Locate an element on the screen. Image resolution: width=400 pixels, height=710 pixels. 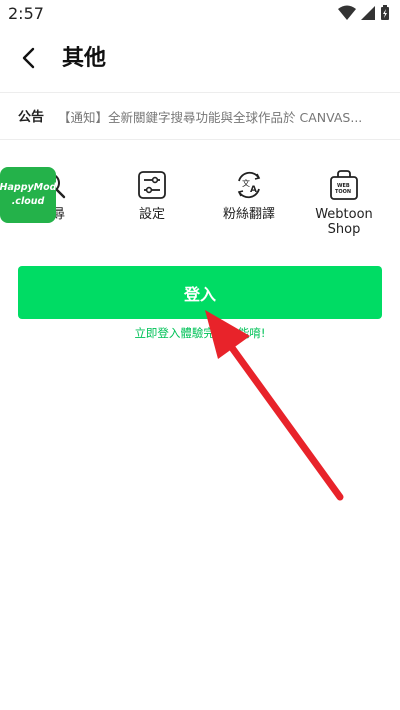
svg-text: TOON is located at coordinates (343, 192).